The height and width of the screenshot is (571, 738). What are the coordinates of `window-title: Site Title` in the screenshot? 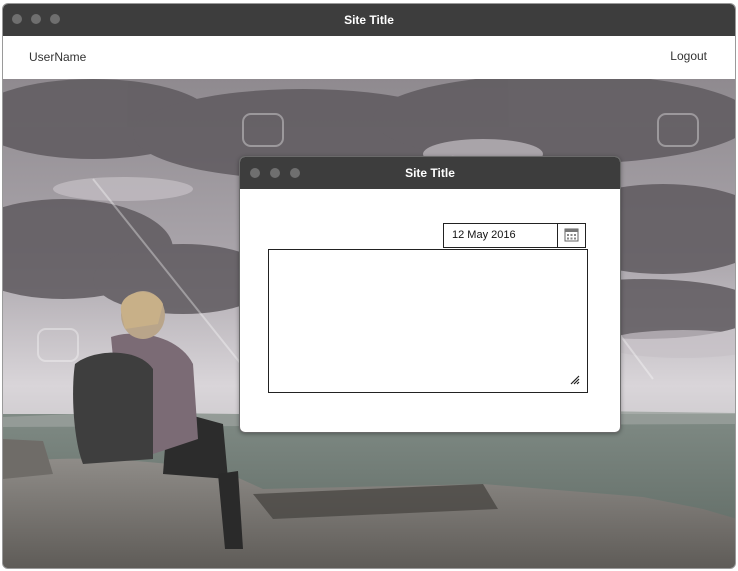 It's located at (369, 20).